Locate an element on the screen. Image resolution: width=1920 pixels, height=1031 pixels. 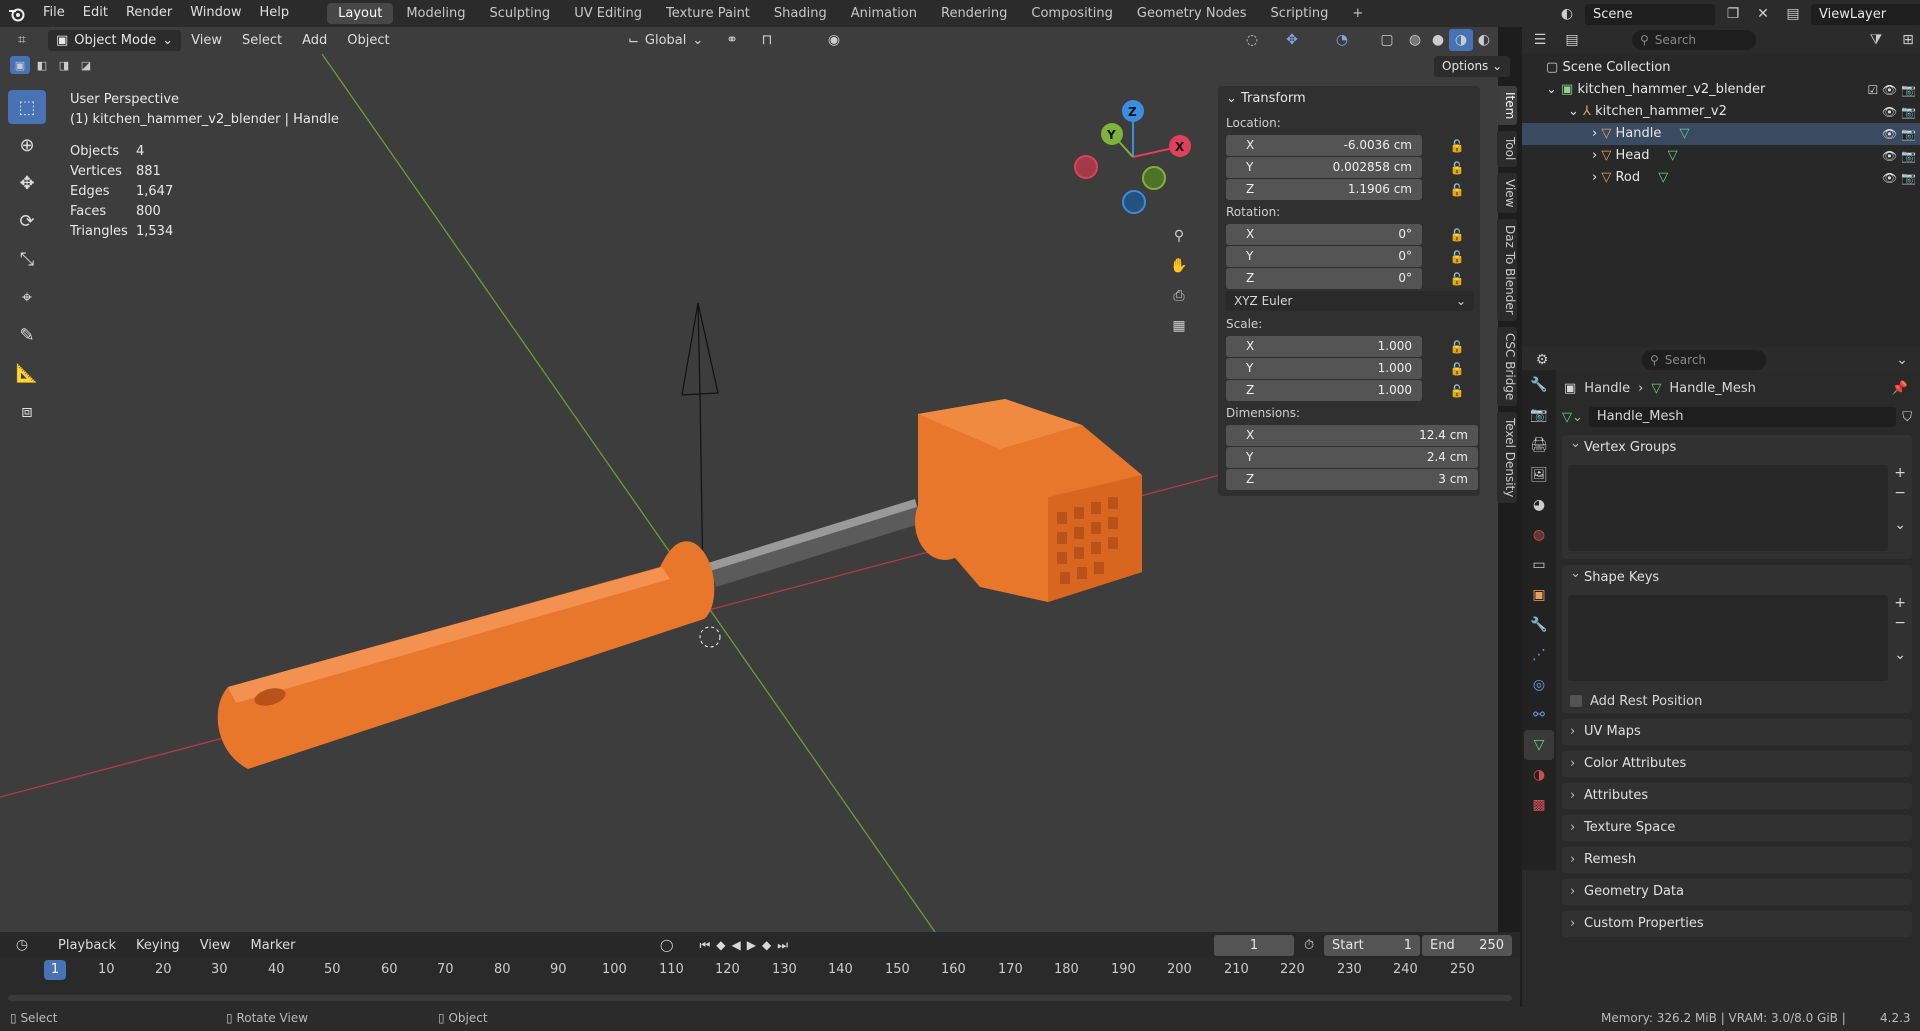
tab-shading: Shading is located at coordinates (800, 13).